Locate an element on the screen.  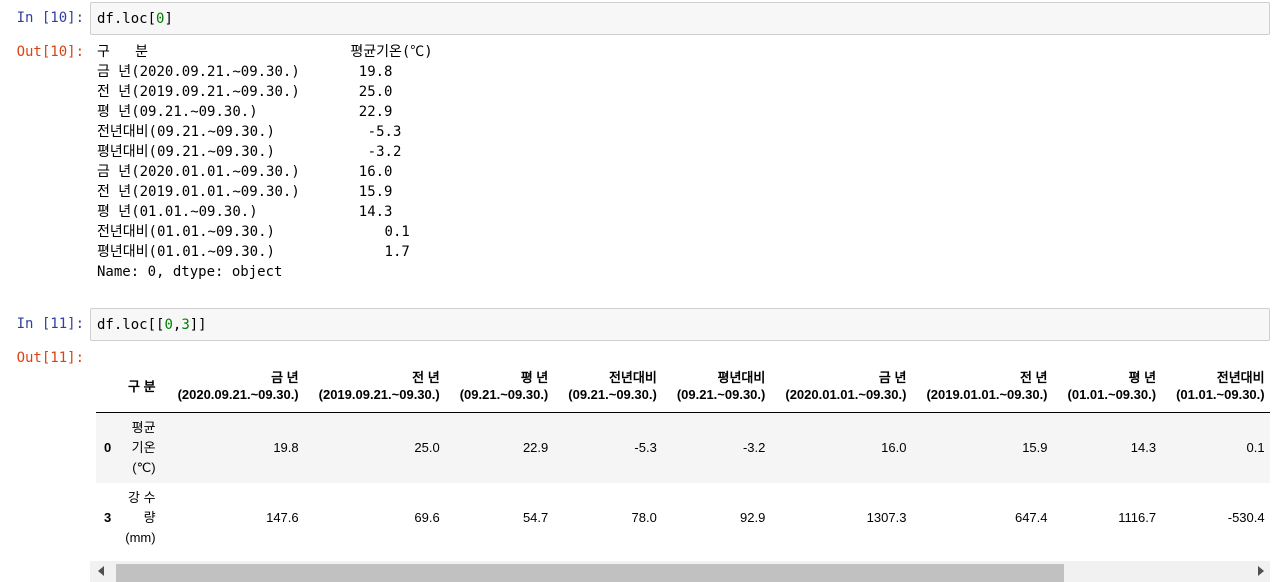
code-input-11: df.loc[[0,3]] is located at coordinates (680, 324).